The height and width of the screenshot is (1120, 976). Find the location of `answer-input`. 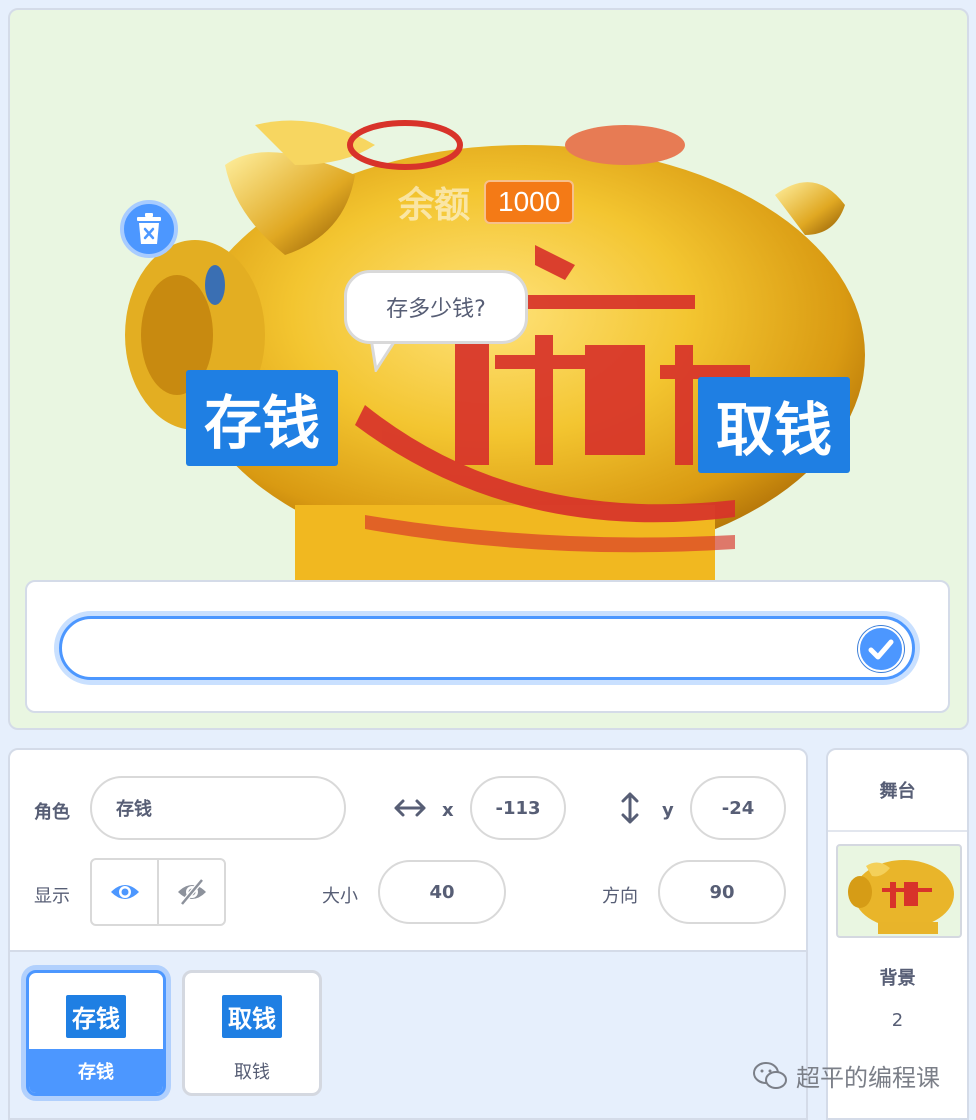

answer-input is located at coordinates (487, 648).